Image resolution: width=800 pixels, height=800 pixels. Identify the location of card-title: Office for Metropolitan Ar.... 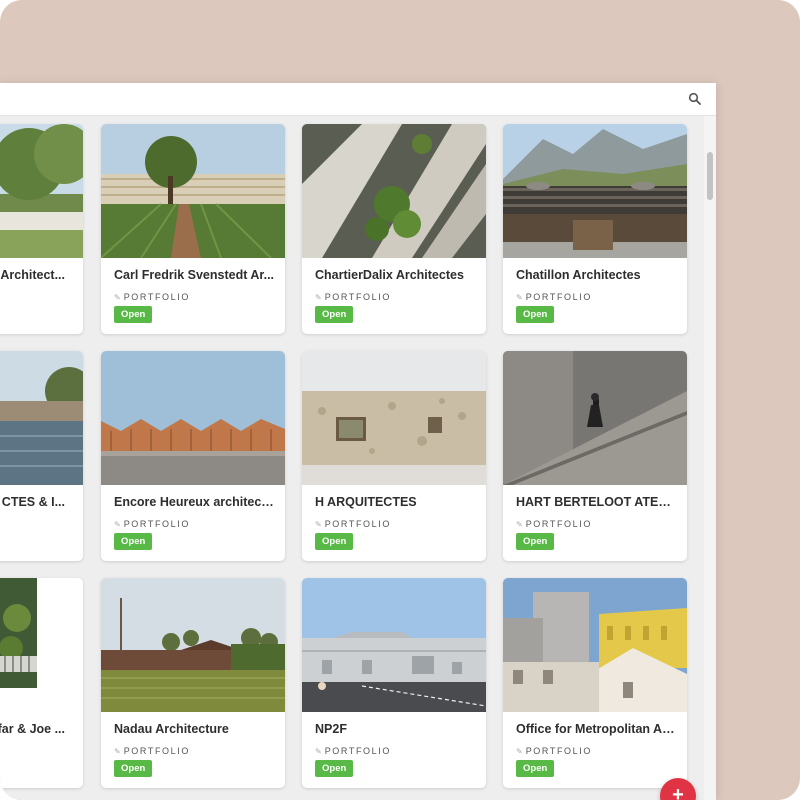
(596, 729).